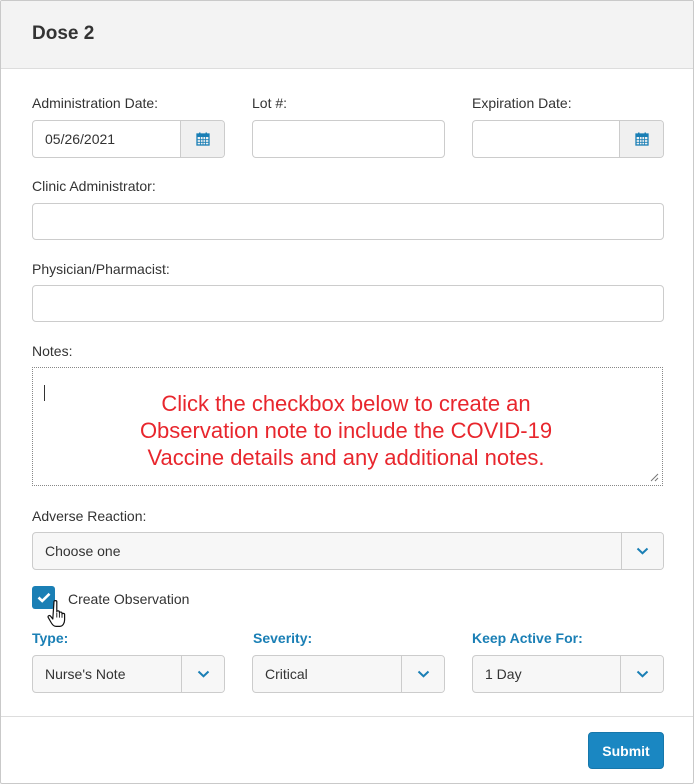 The width and height of the screenshot is (694, 784). I want to click on administration-date-label: Administration Date:, so click(95, 103).